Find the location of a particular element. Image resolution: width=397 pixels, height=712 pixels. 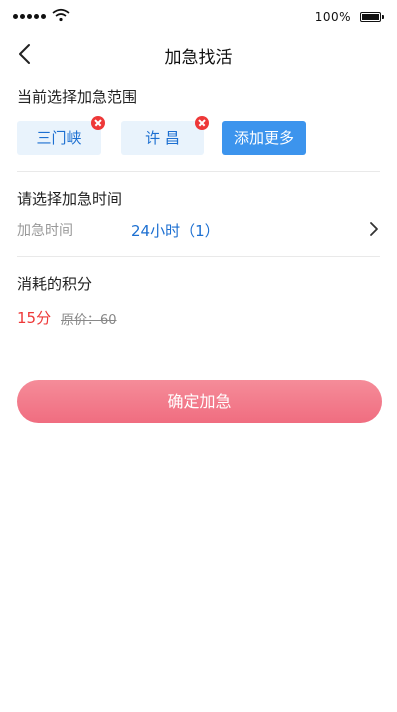

battery-percentage: 100% is located at coordinates (332, 17).